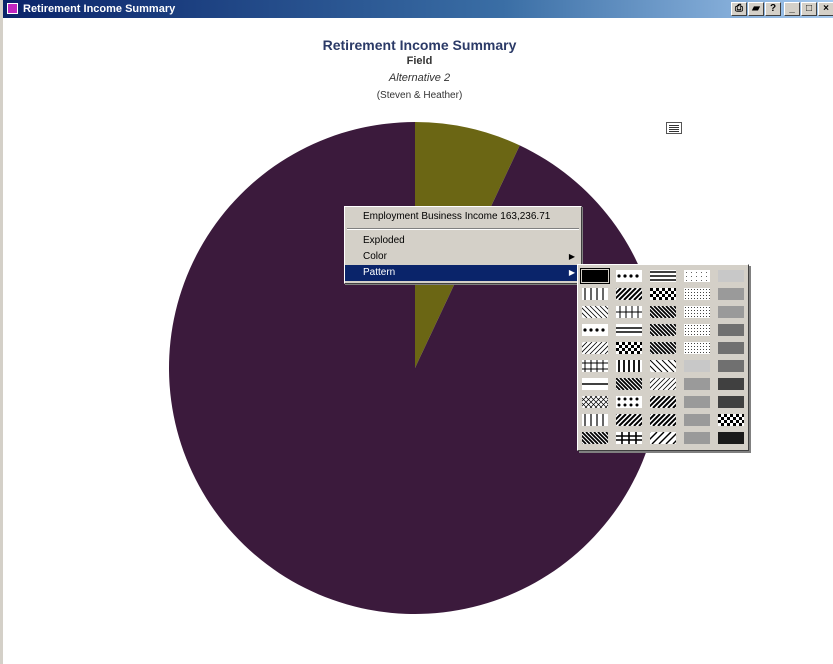 The height and width of the screenshot is (664, 833). I want to click on hline-pattern-icon, so click(595, 384).